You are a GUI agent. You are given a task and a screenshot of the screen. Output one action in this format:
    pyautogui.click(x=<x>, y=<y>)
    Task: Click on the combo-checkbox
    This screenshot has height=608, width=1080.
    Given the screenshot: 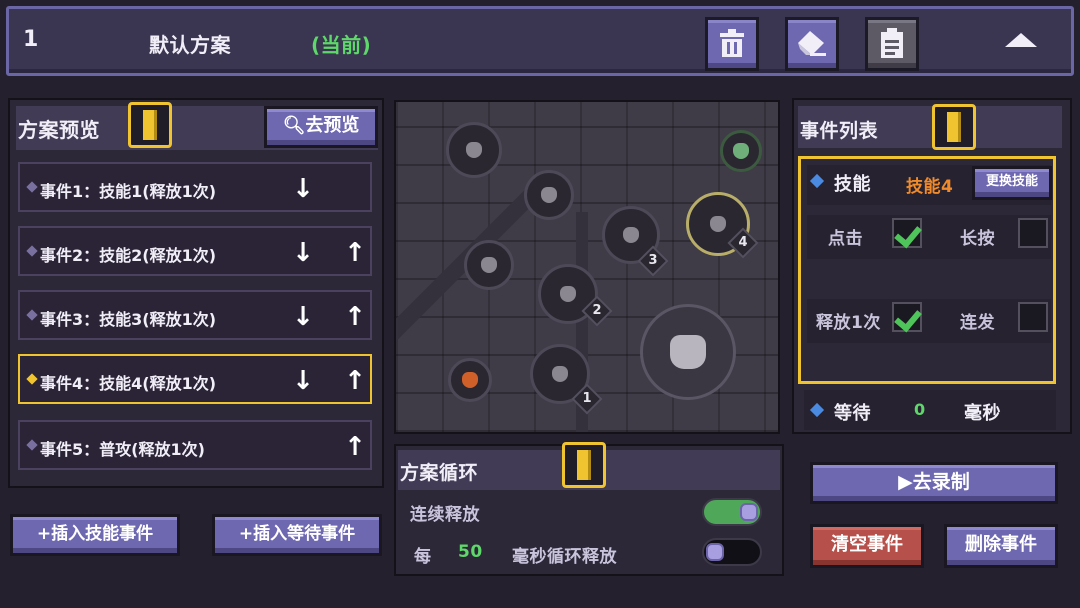 What is the action you would take?
    pyautogui.click(x=1033, y=317)
    